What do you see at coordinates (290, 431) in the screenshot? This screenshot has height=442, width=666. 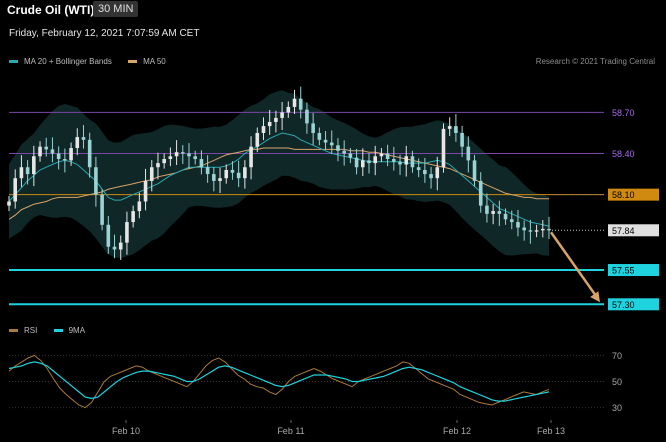 I see `x-tick-label: Feb 11` at bounding box center [290, 431].